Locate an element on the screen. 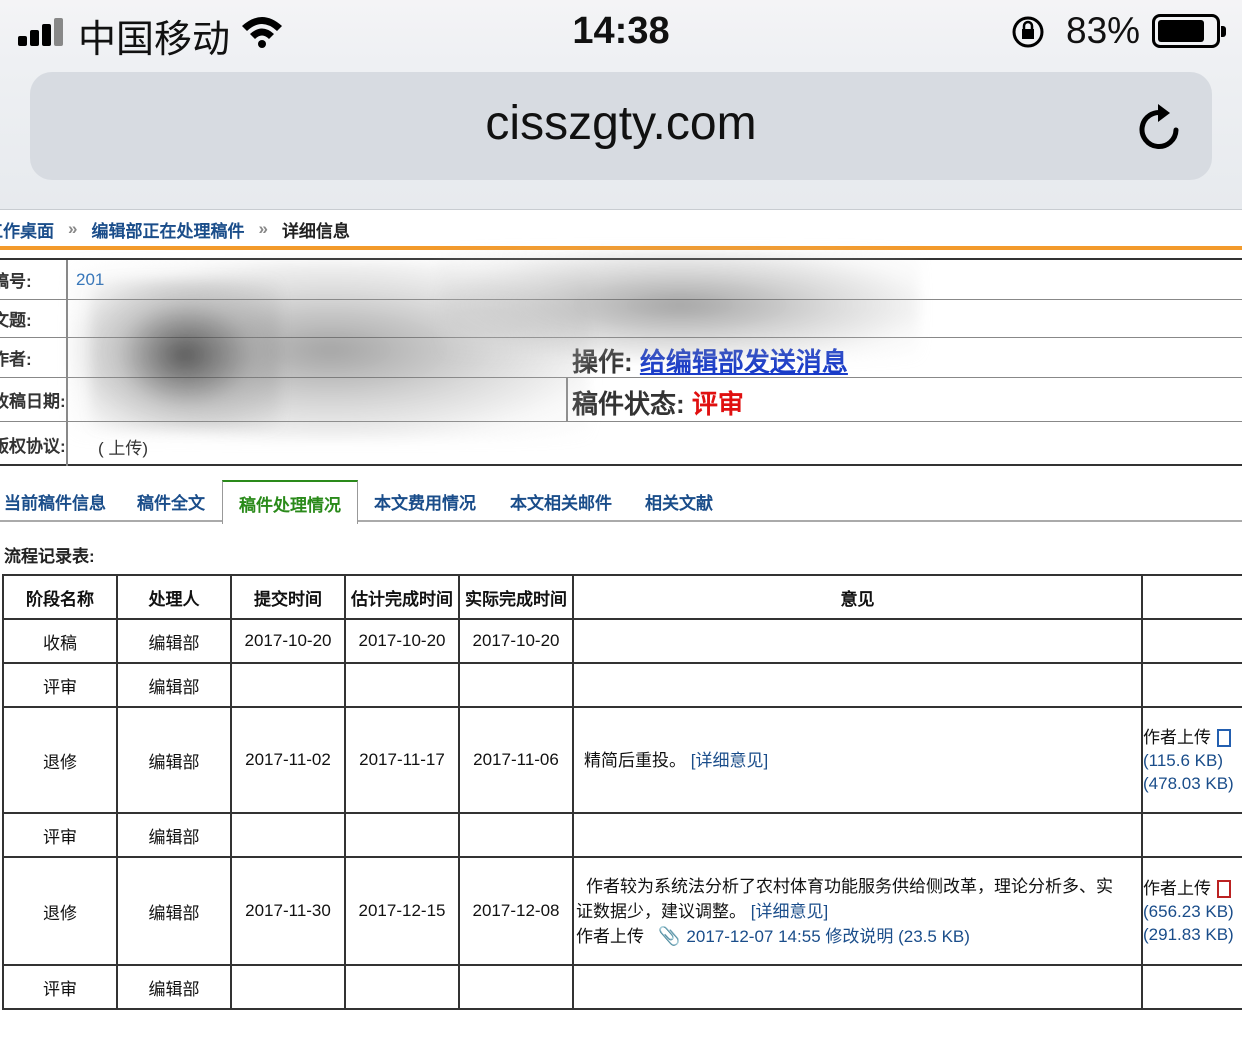  info-row-title: 文题: is located at coordinates (621, 319).